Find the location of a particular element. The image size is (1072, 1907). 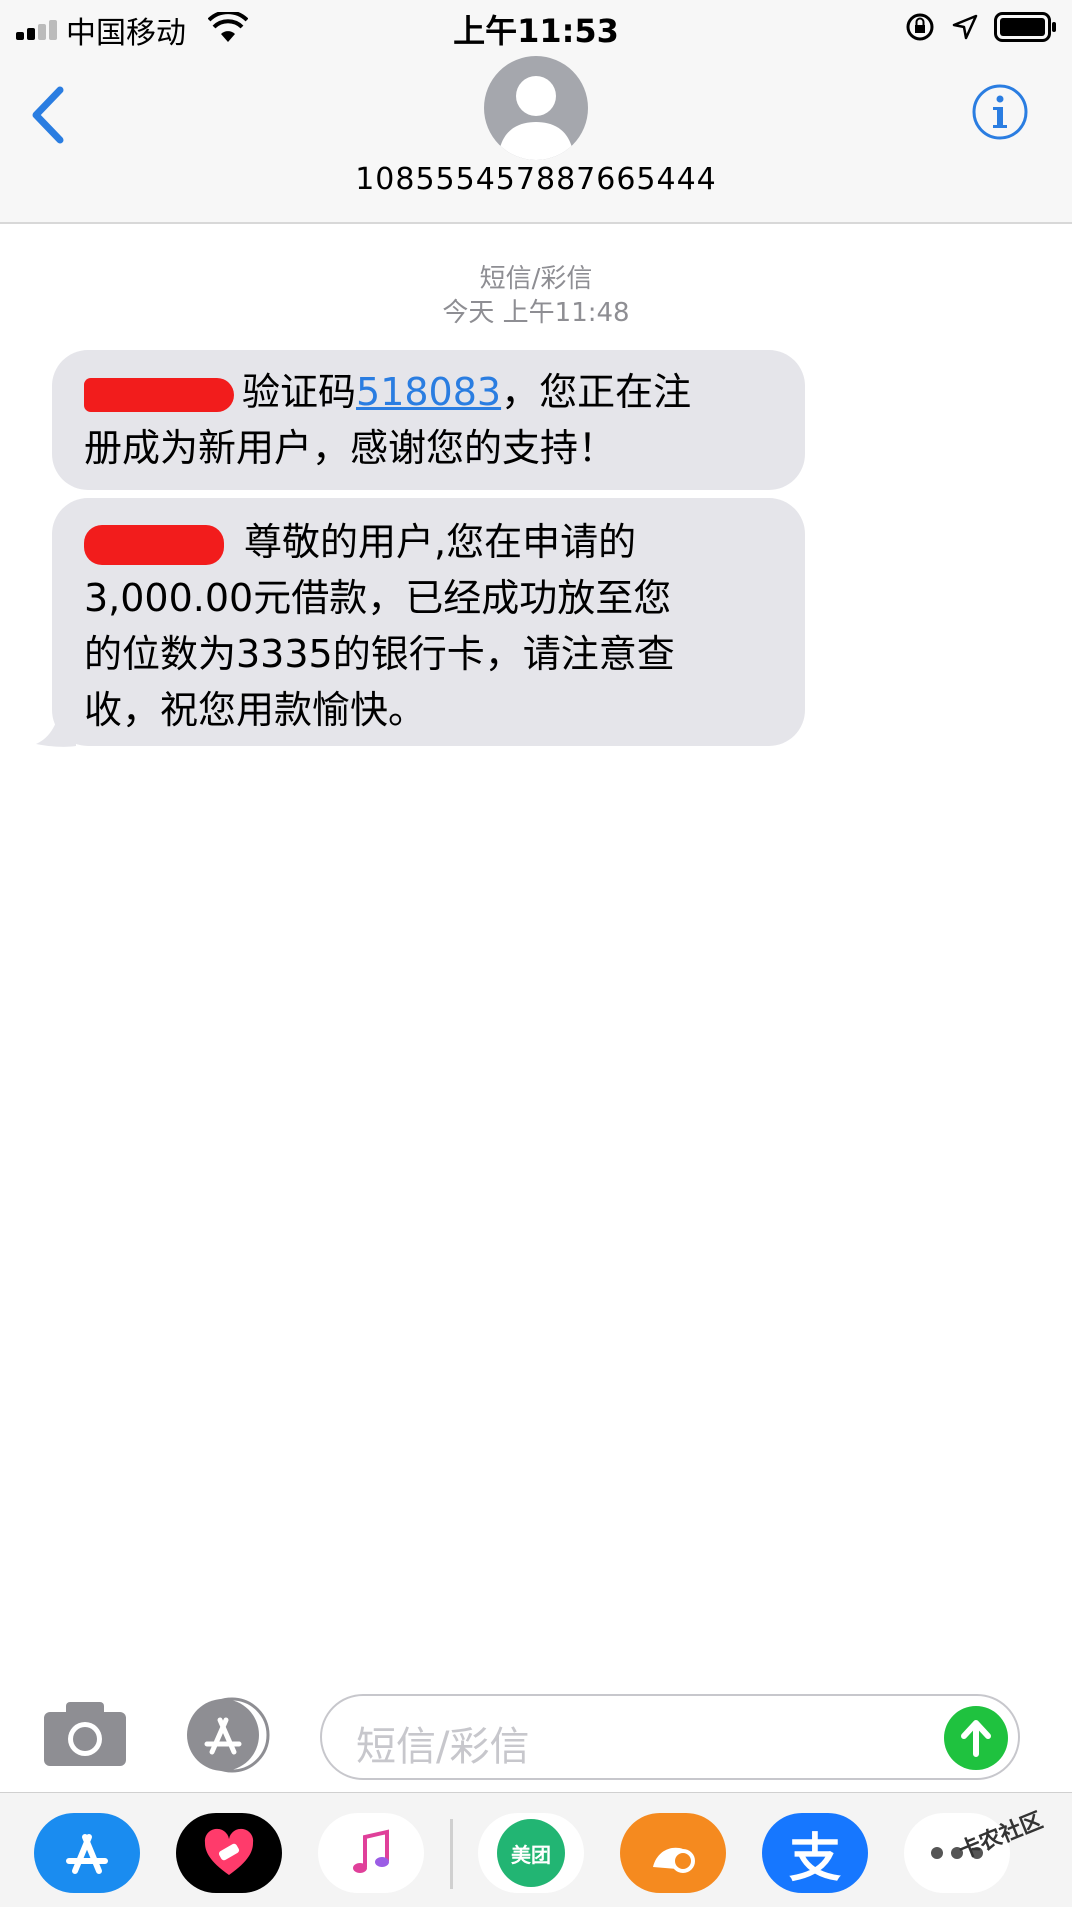

bubble-tail is located at coordinates (56, 723).